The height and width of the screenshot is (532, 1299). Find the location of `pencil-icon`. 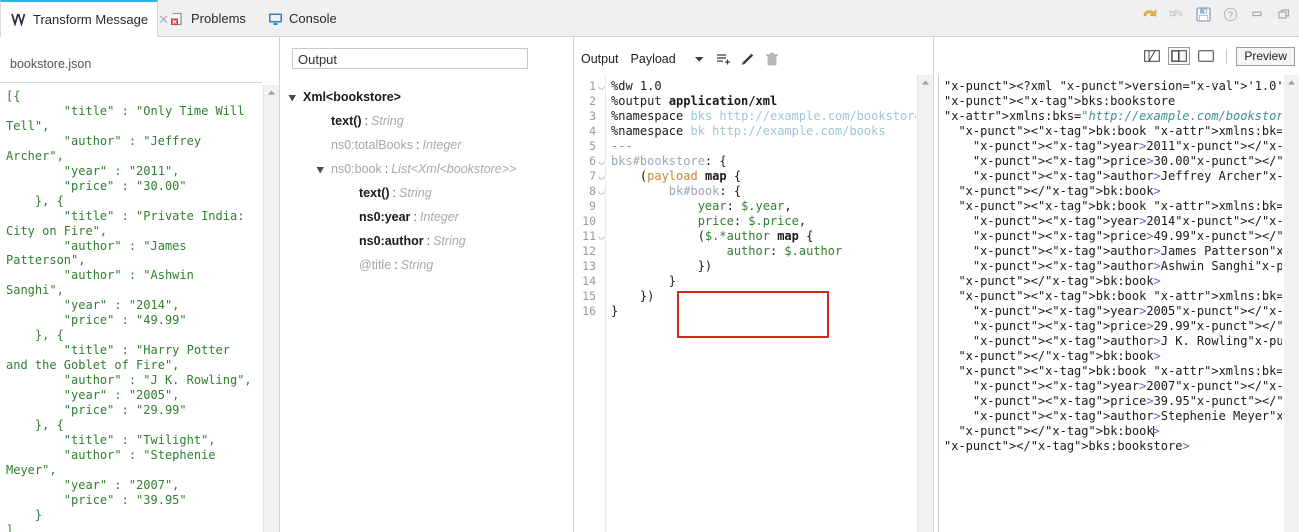

pencil-icon is located at coordinates (748, 59).